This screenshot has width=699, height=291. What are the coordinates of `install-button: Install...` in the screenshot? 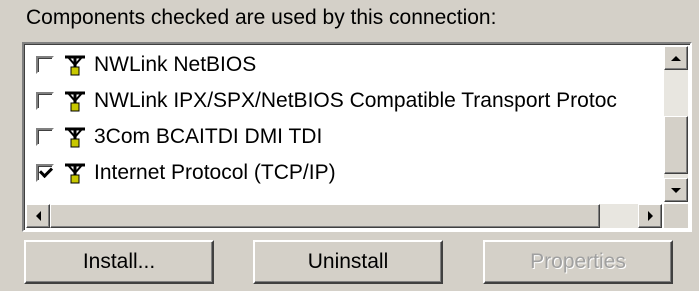 It's located at (119, 262).